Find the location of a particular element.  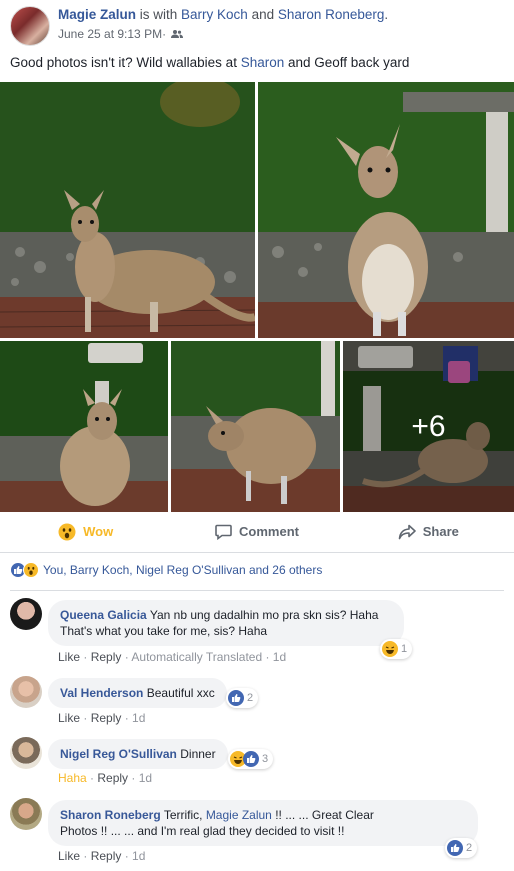

comment-text: Yan nb ung dadalhin mo pra skn sis? Haha is located at coordinates (264, 615).